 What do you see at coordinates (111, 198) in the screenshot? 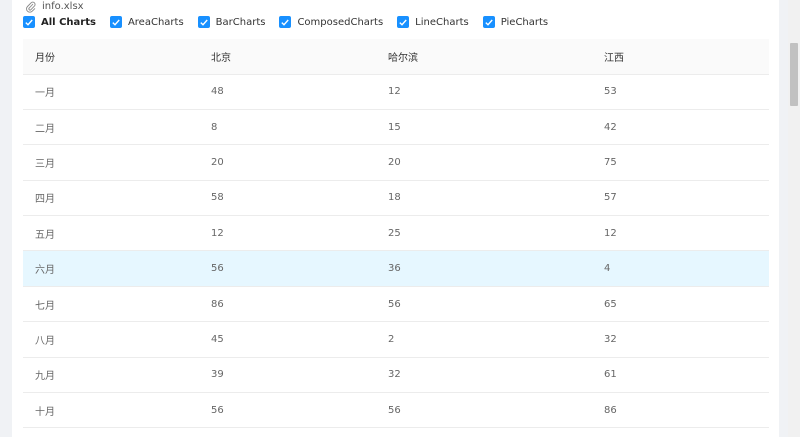
I see `table-cell: 四月` at bounding box center [111, 198].